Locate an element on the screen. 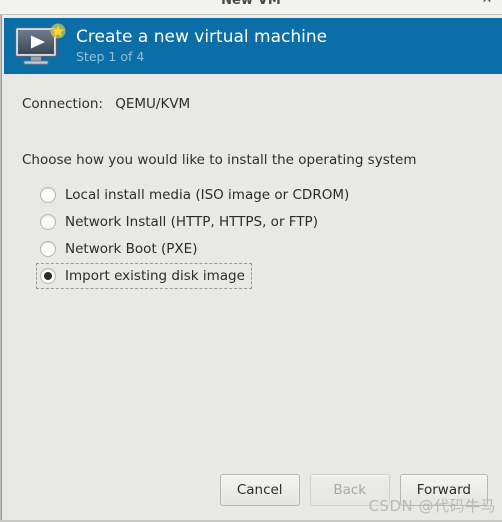 Image resolution: width=502 pixels, height=522 pixels. connection-value: QEMU/KVM is located at coordinates (153, 104).